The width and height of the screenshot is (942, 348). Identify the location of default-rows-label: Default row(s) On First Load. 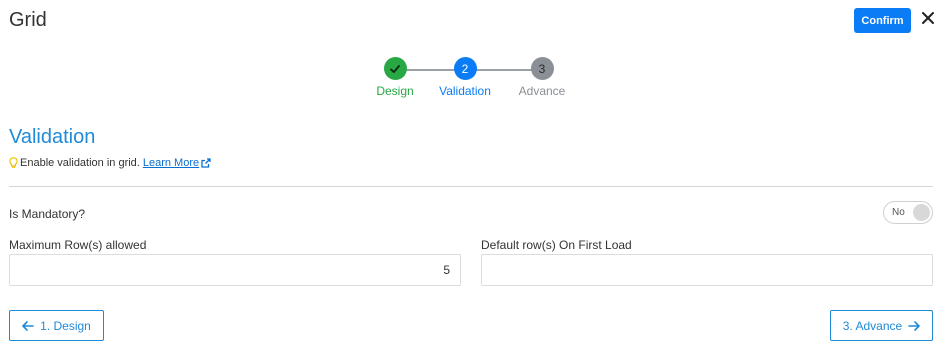
(556, 245).